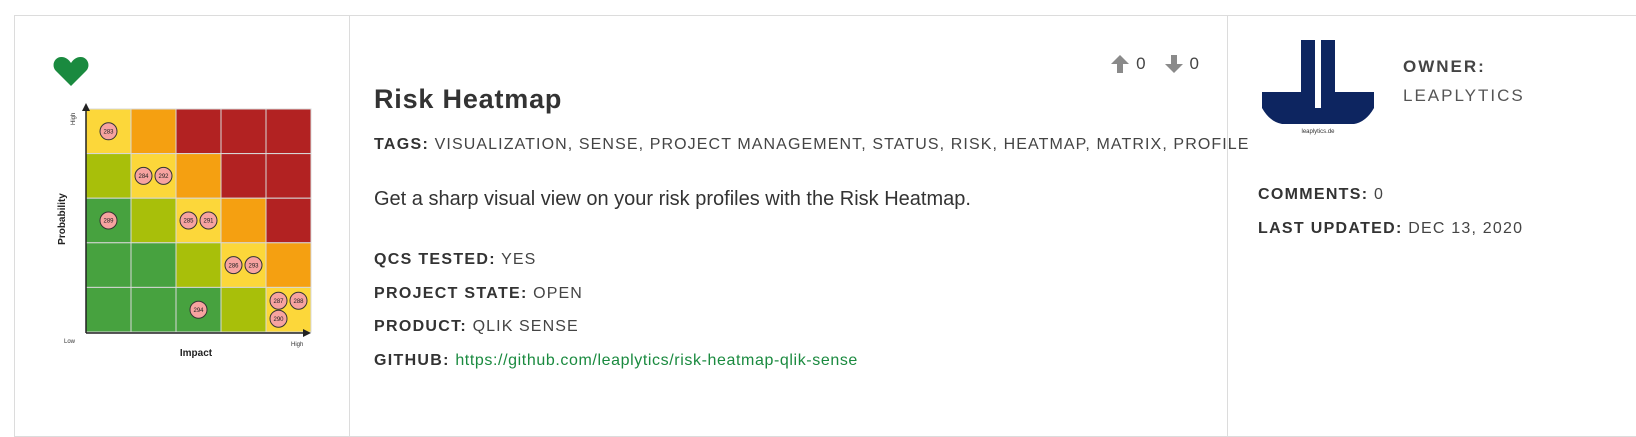 This screenshot has height=437, width=1636. I want to click on comments-row: COMMENTS: 0, so click(1321, 195).